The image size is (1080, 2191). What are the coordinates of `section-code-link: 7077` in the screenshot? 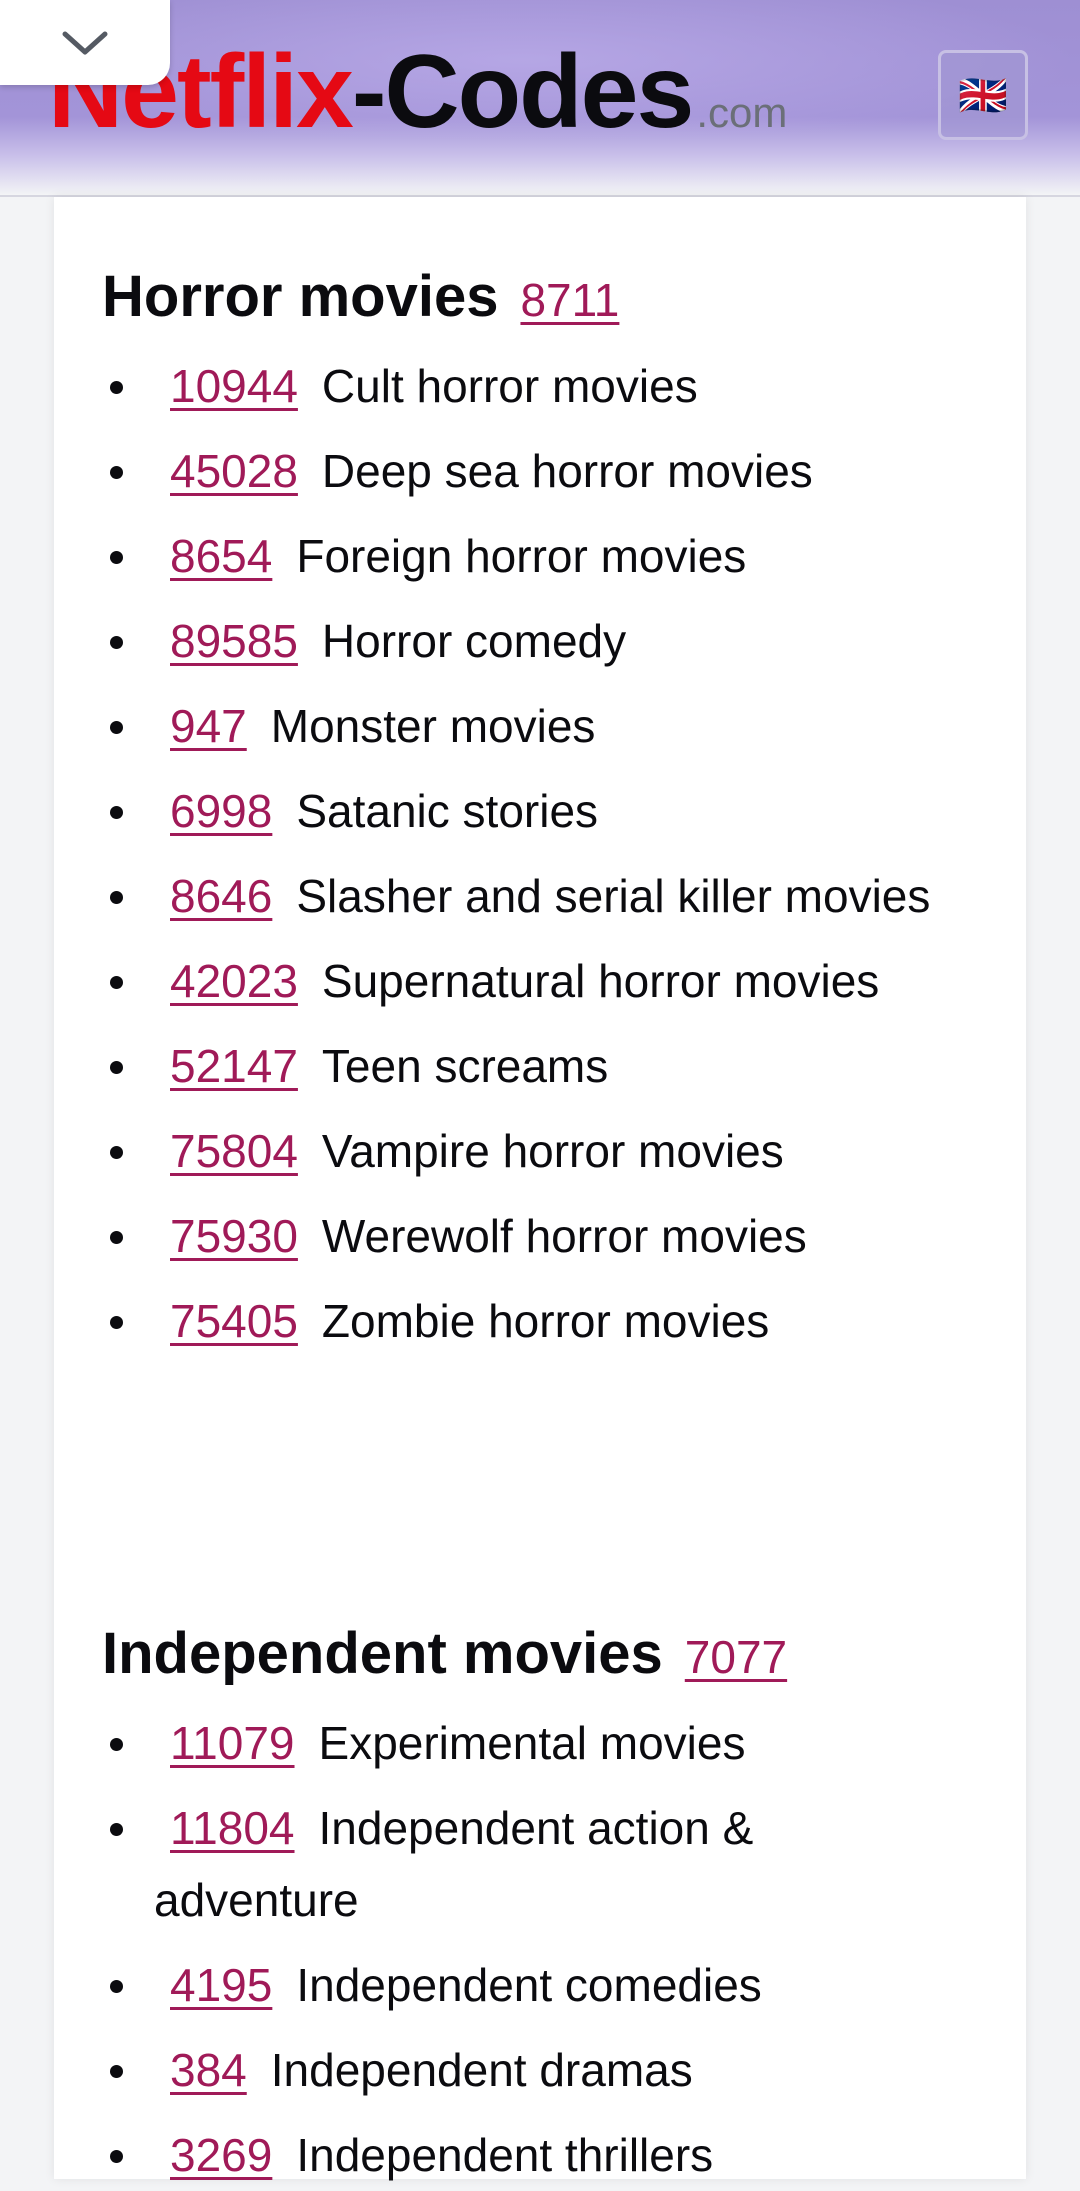 It's located at (736, 1657).